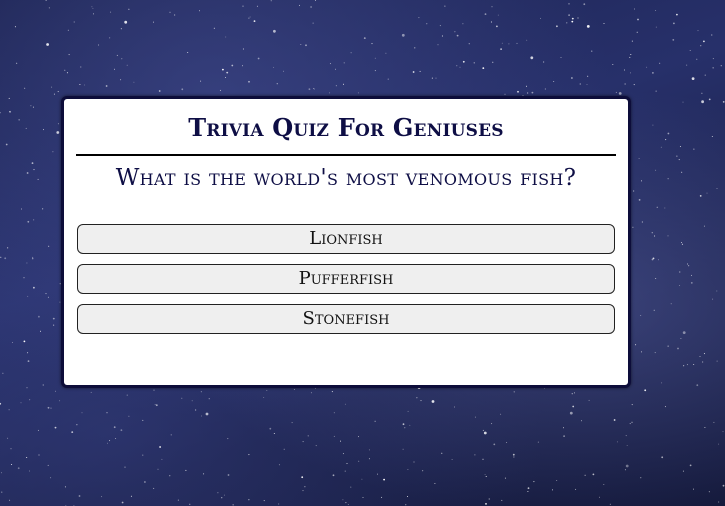  Describe the element at coordinates (346, 178) in the screenshot. I see `question-text: What is the world's most venomous fish?` at that location.